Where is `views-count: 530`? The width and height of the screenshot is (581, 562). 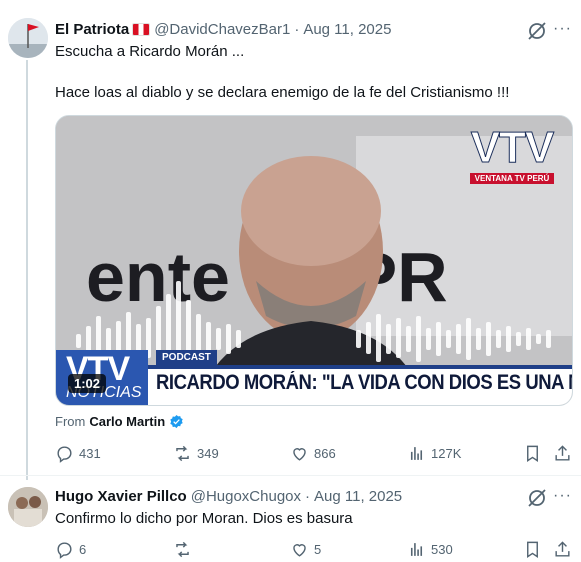
views-count: 530 is located at coordinates (442, 549).